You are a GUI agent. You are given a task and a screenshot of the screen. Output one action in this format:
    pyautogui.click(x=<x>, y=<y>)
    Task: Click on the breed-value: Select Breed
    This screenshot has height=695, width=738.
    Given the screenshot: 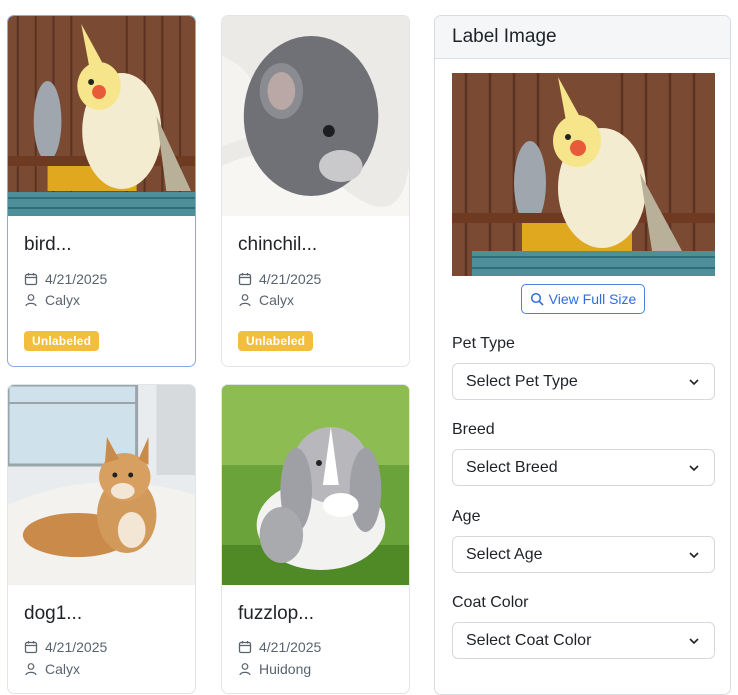 What is the action you would take?
    pyautogui.click(x=512, y=467)
    